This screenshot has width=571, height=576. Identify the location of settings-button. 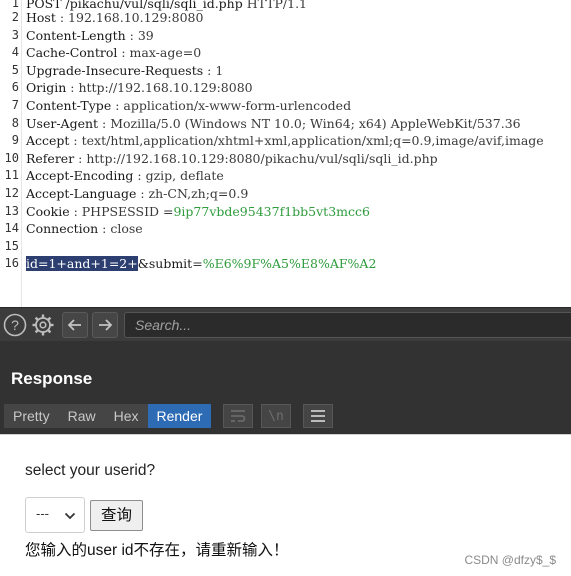
(43, 325).